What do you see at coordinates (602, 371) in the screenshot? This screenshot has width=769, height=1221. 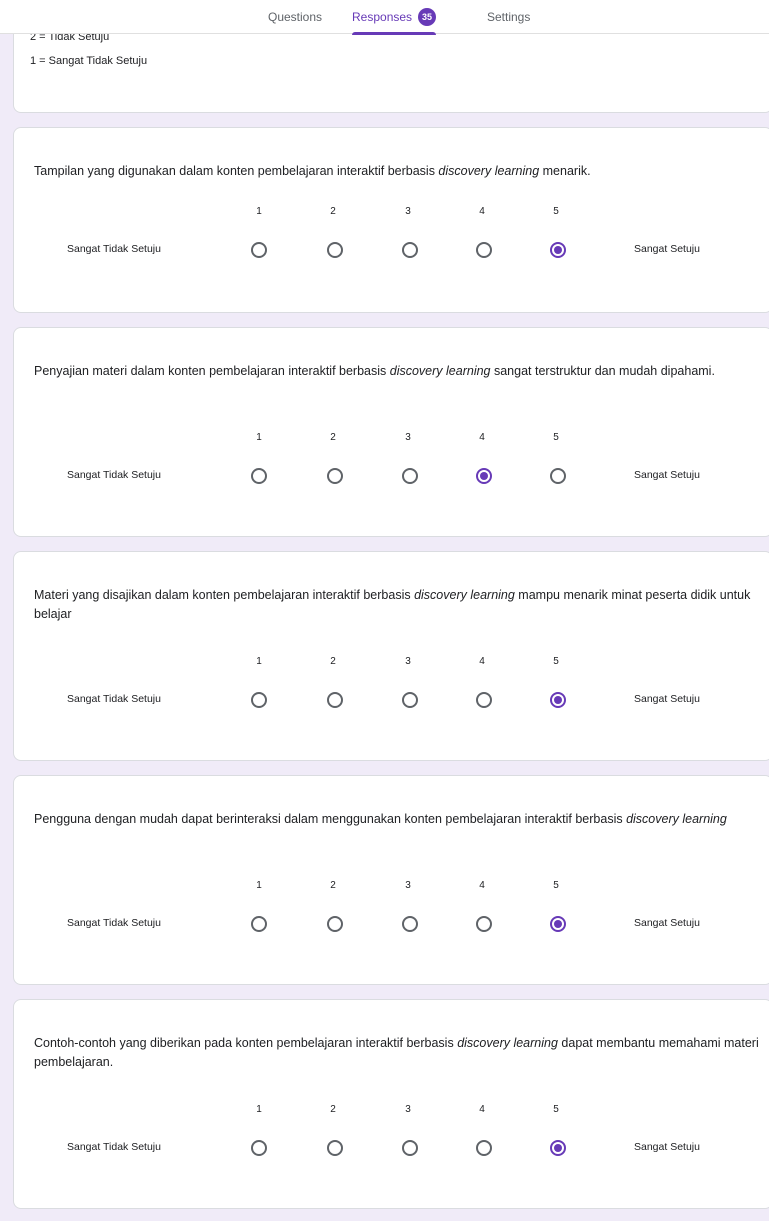 I see `question-text-part: sangat terstruktur dan mudah dipahami.` at bounding box center [602, 371].